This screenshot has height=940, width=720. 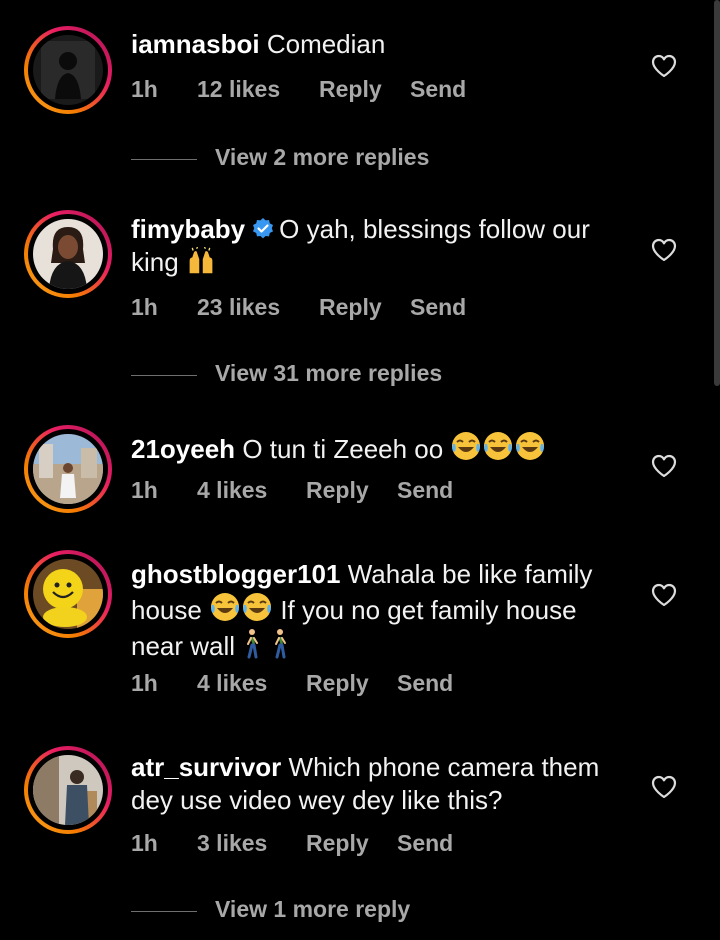 I want to click on comment-body-line-1: Which phone camera them, so click(x=444, y=767).